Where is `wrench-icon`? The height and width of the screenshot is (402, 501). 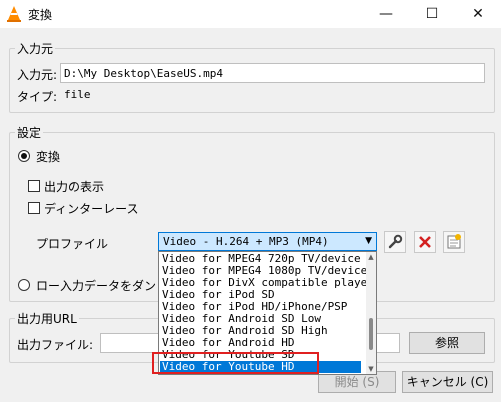 wrench-icon is located at coordinates (395, 241).